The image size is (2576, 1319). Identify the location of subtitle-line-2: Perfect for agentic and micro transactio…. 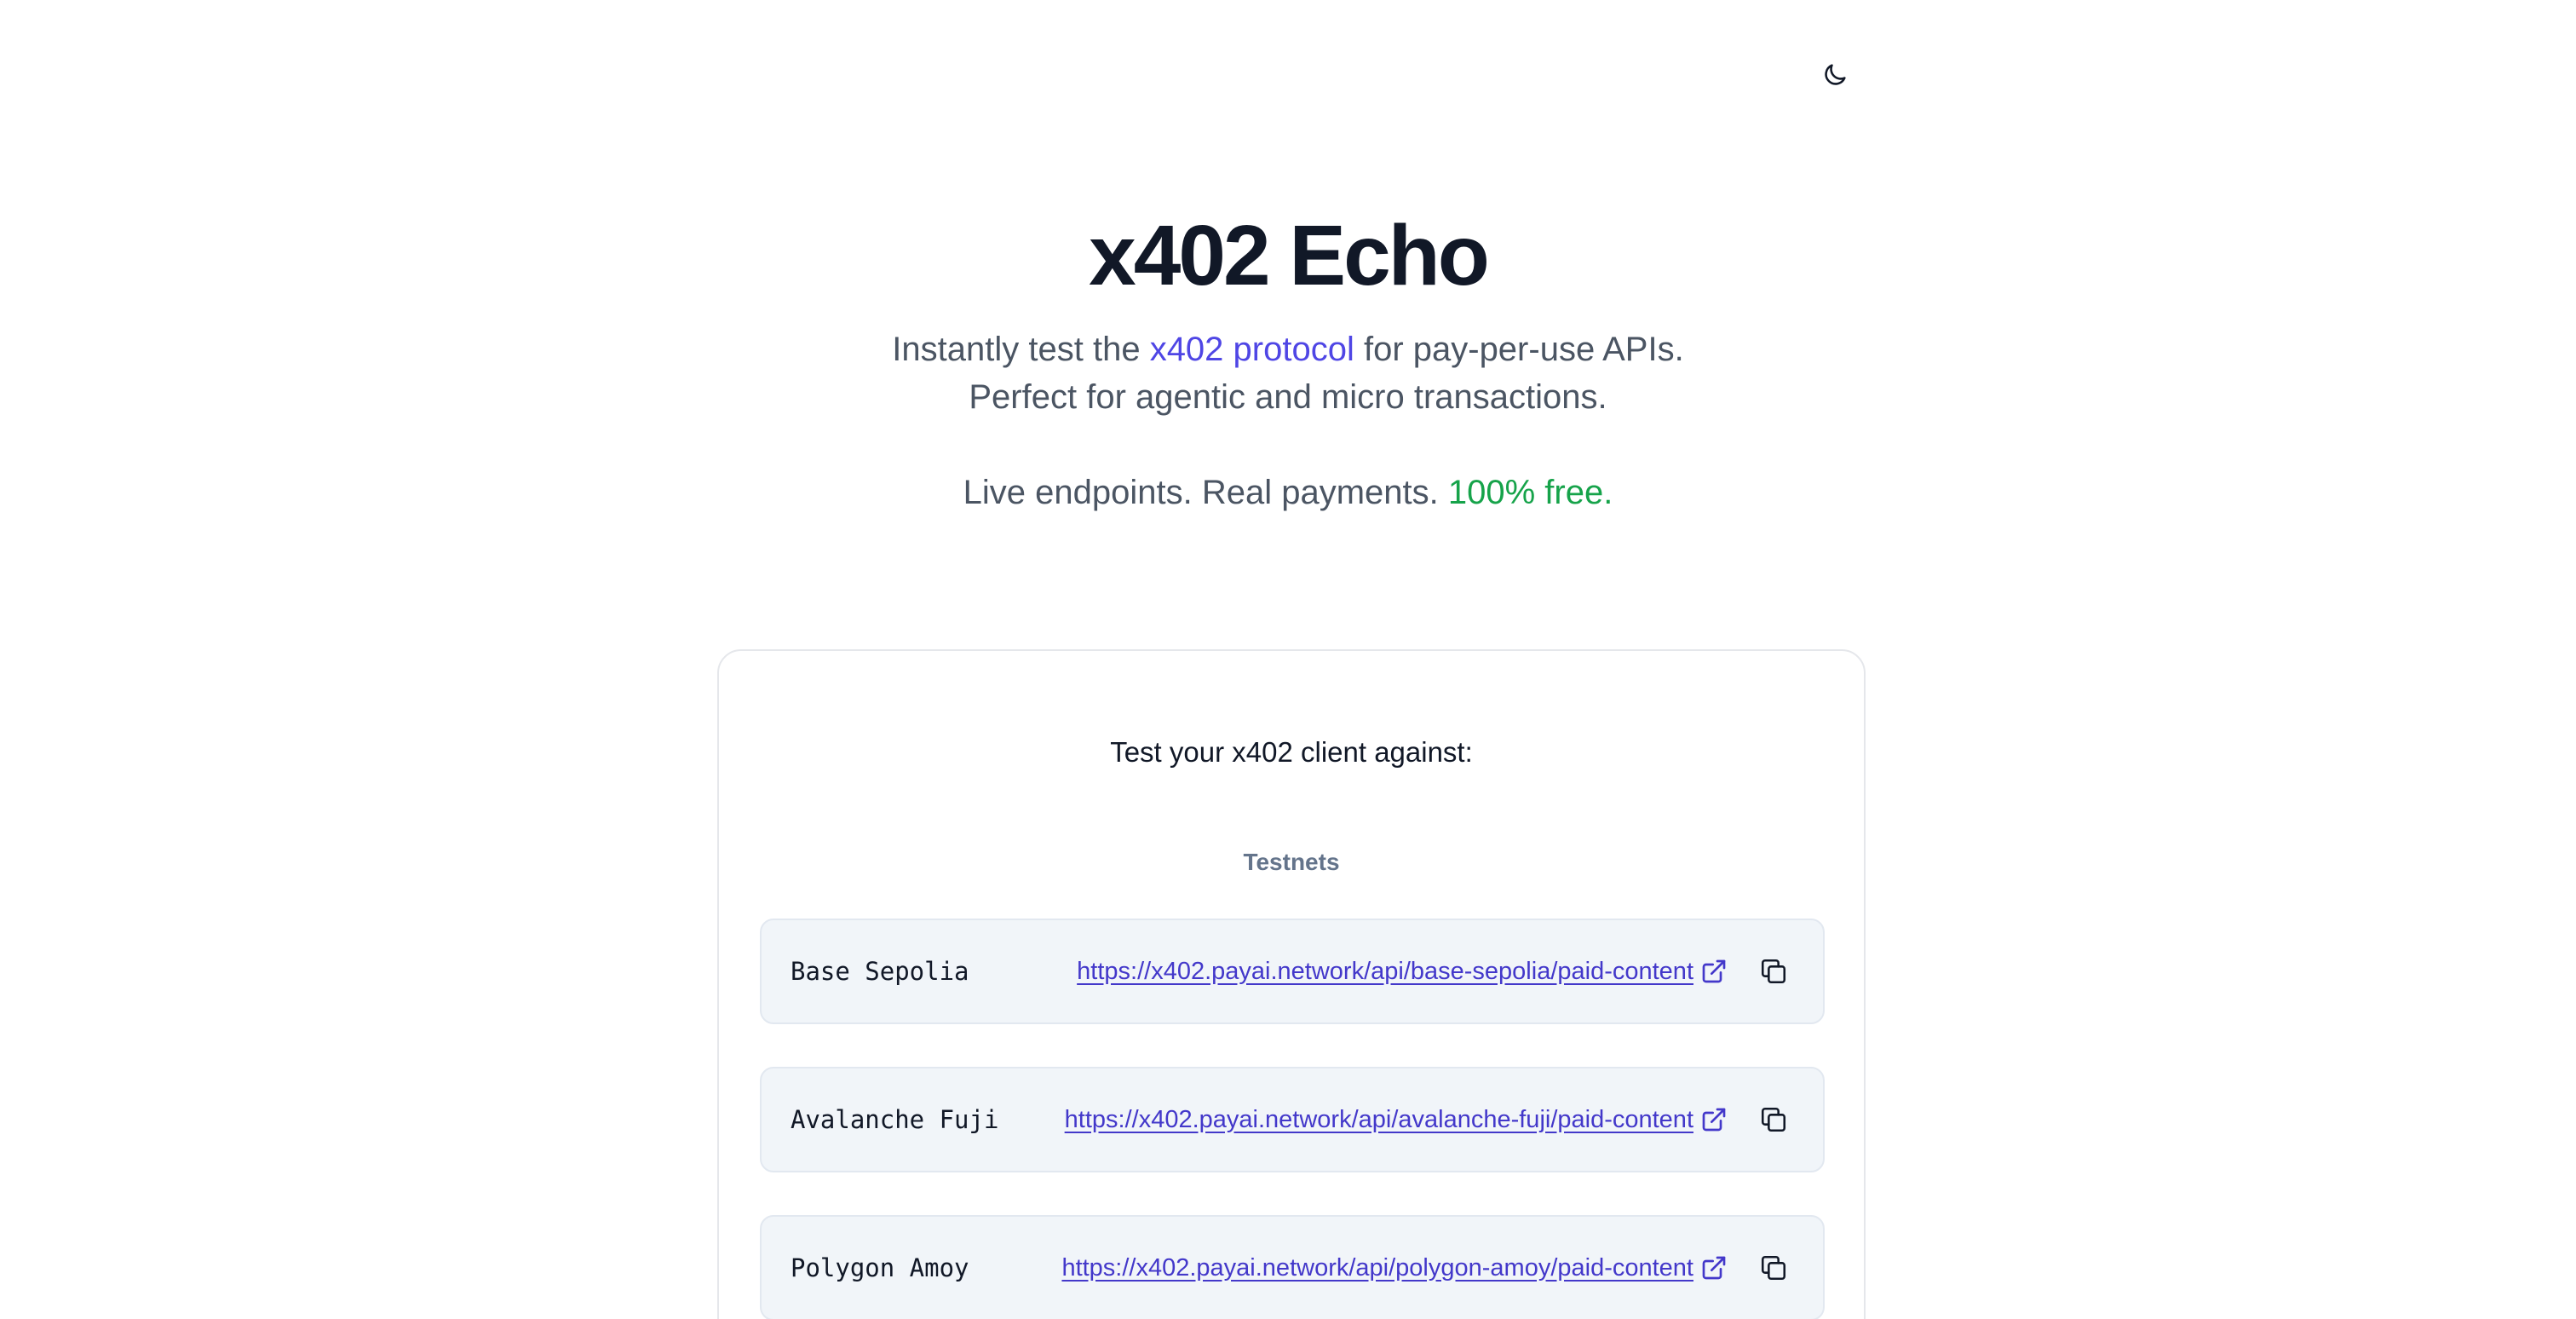
(1288, 397).